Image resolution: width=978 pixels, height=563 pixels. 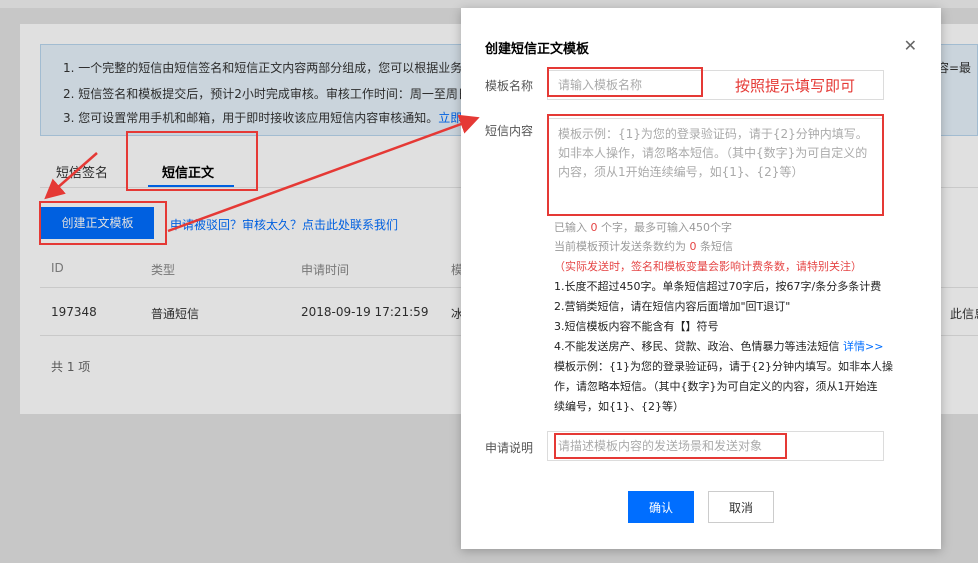 What do you see at coordinates (323, 173) in the screenshot?
I see `arrow-to-dialog` at bounding box center [323, 173].